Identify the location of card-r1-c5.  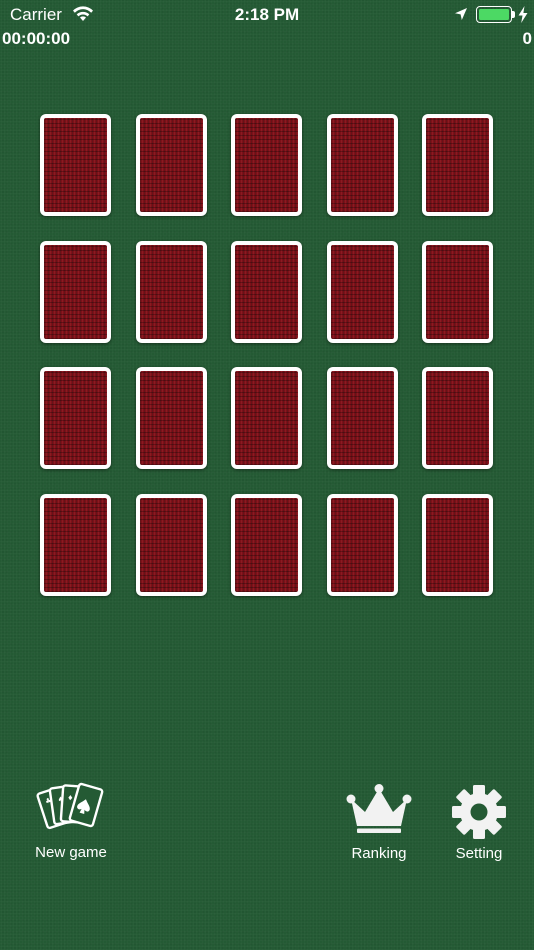
(457, 165).